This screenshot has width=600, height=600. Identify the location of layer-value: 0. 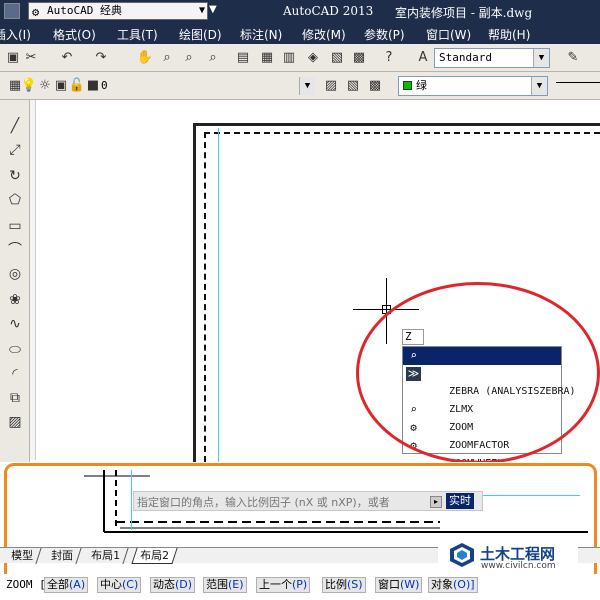
(104, 85).